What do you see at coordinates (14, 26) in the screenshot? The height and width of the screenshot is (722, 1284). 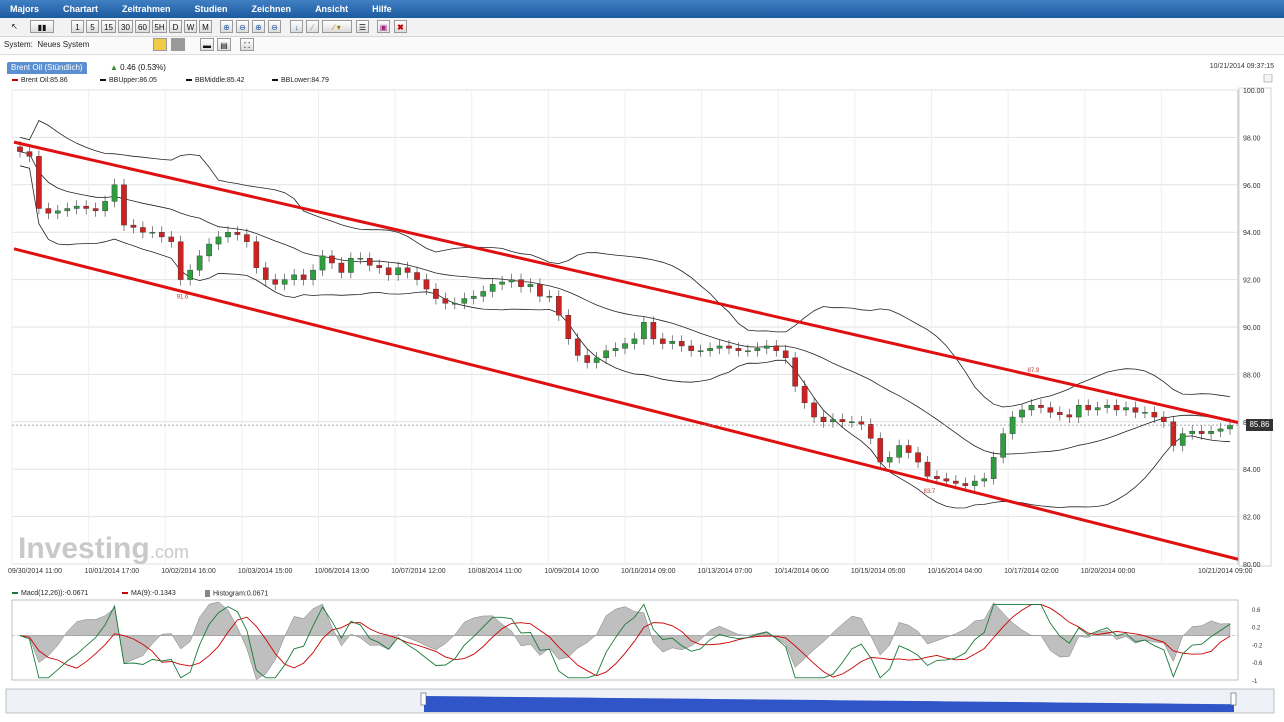 I see `cursor-icon: ↖` at bounding box center [14, 26].